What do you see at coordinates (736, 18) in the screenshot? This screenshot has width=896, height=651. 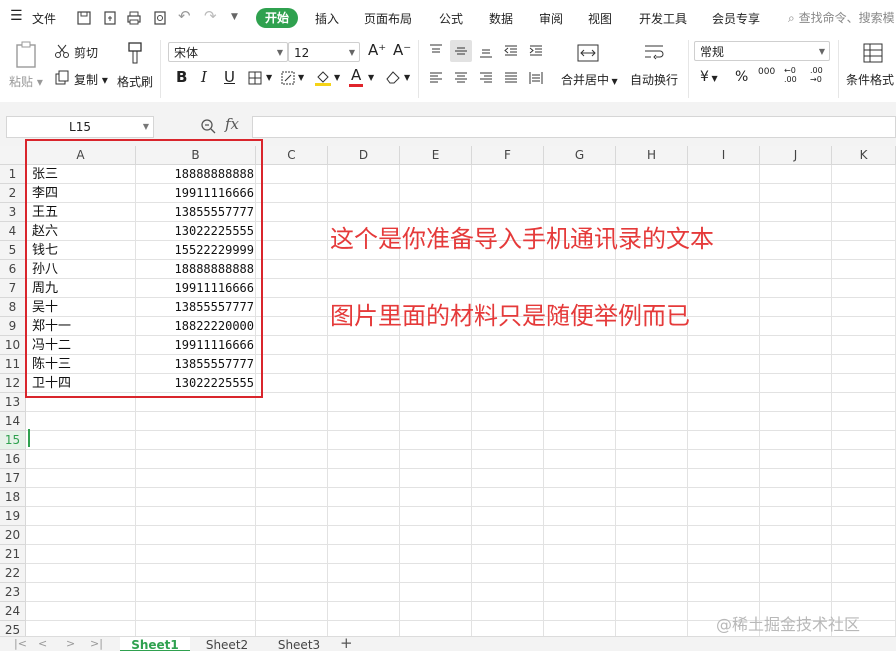 I see `tab-member: 会员专享` at bounding box center [736, 18].